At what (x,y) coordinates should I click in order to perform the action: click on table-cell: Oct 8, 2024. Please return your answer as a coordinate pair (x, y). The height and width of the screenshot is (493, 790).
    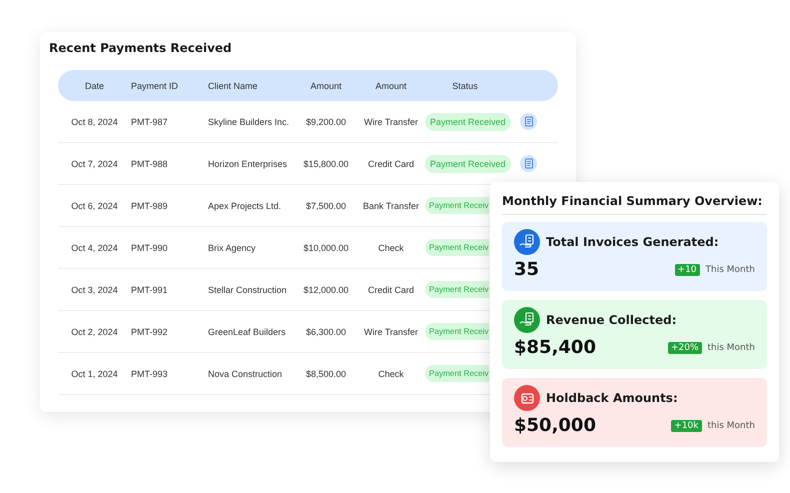
    Looking at the image, I should click on (94, 121).